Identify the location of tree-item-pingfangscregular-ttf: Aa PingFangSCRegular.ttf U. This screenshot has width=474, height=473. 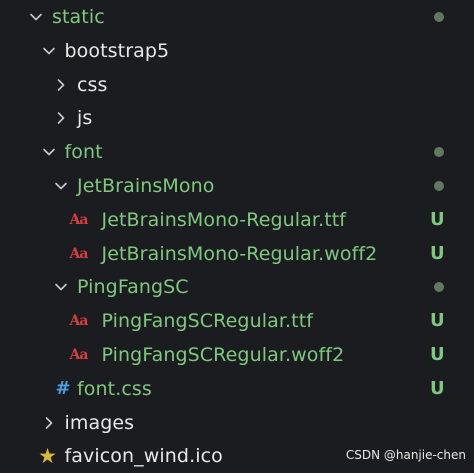
(237, 321).